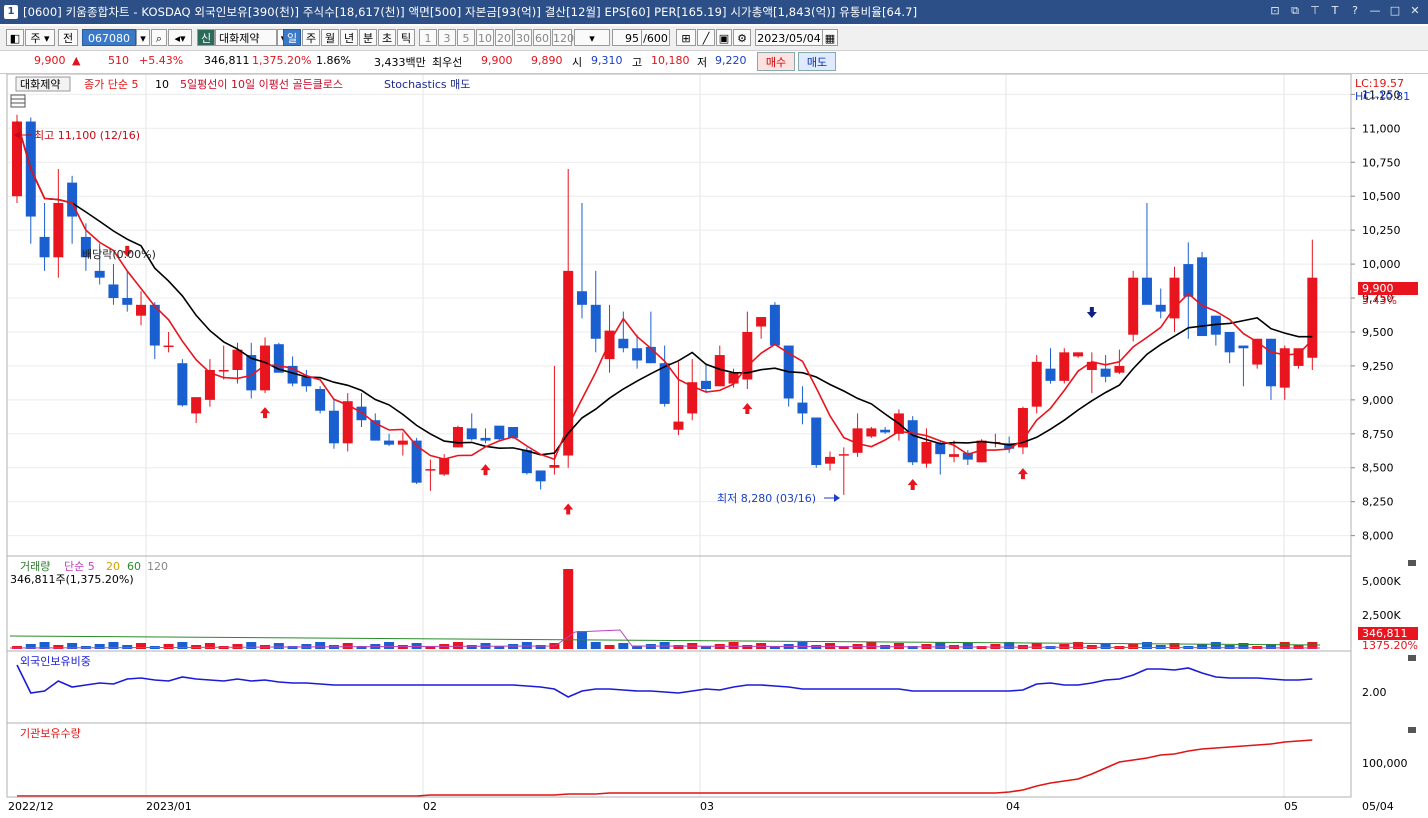 The width and height of the screenshot is (1428, 818). What do you see at coordinates (68, 37) in the screenshot?
I see `prev-button: 전` at bounding box center [68, 37].